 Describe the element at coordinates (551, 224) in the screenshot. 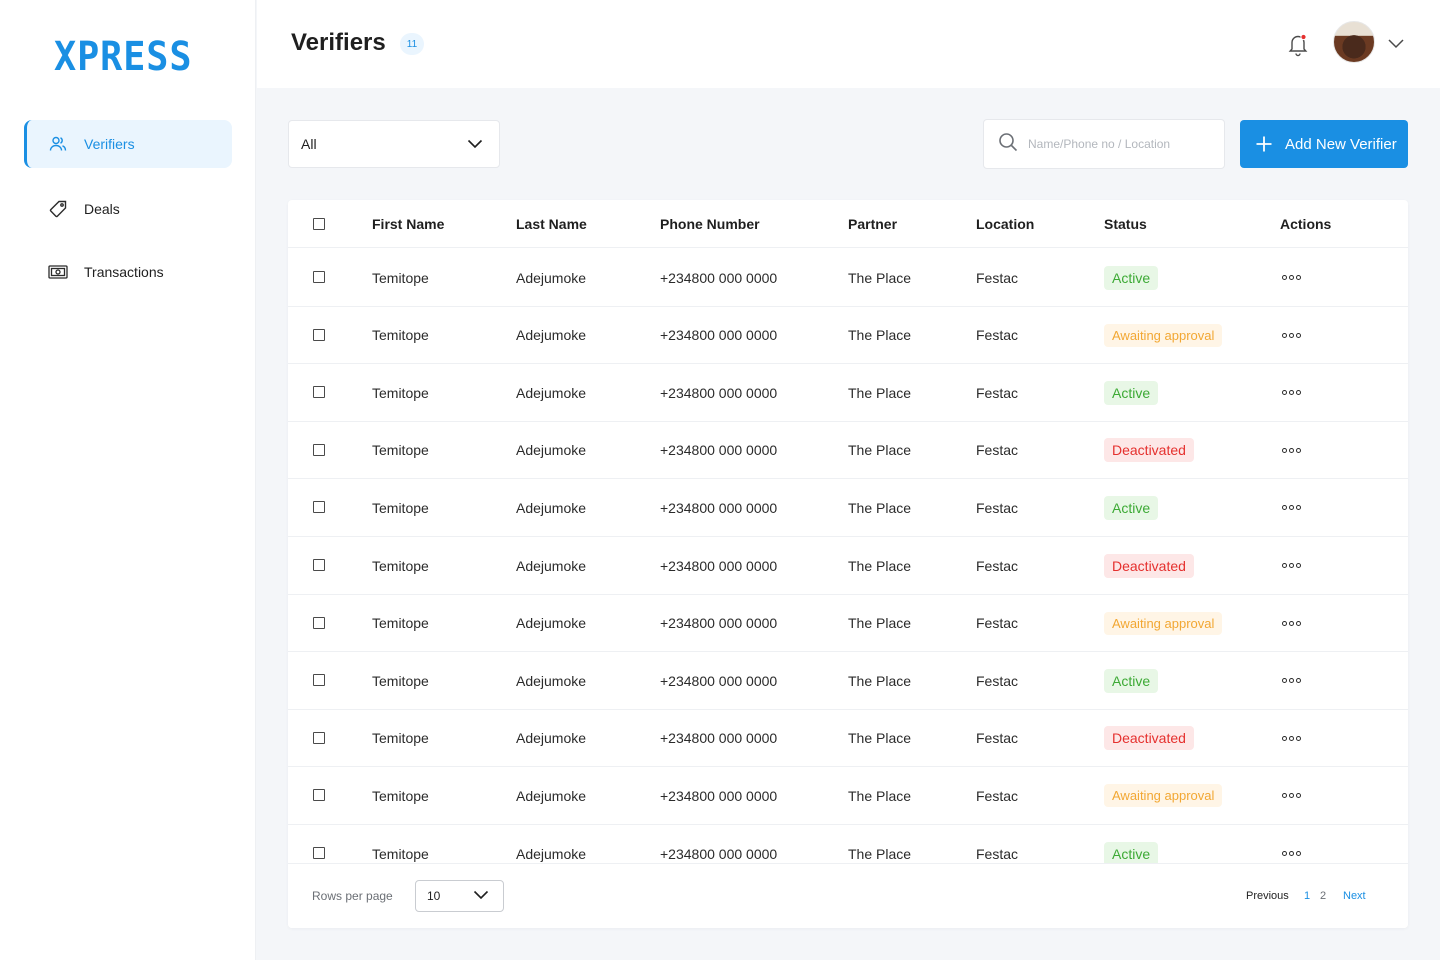

I see `column-header-last-name: Last Name` at that location.